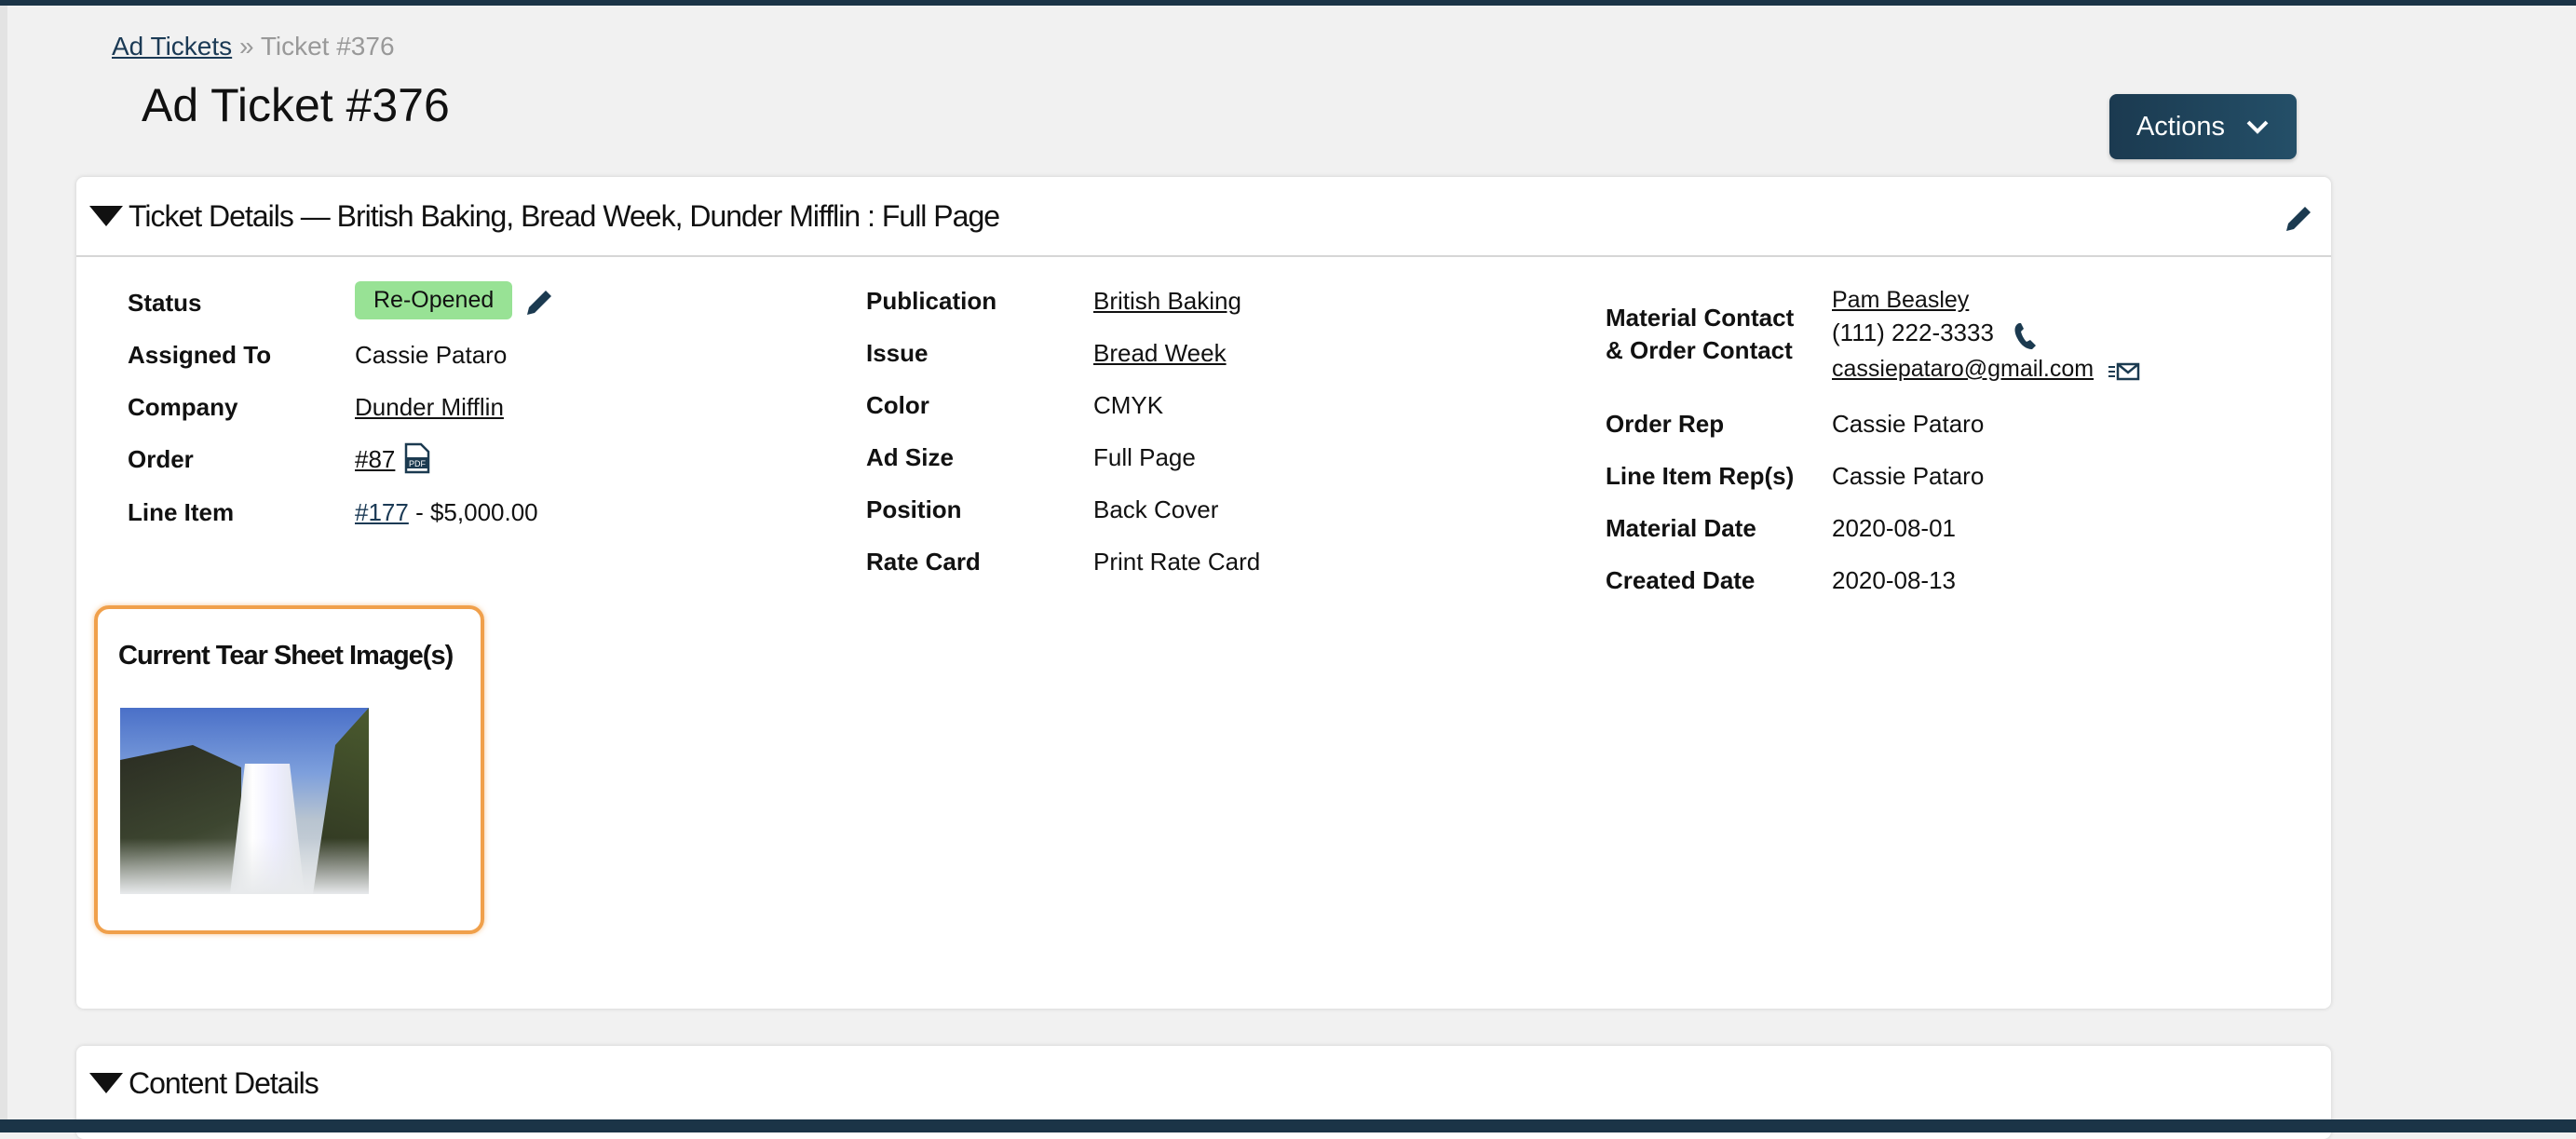  What do you see at coordinates (1167, 301) in the screenshot?
I see `publication-link: British Baking` at bounding box center [1167, 301].